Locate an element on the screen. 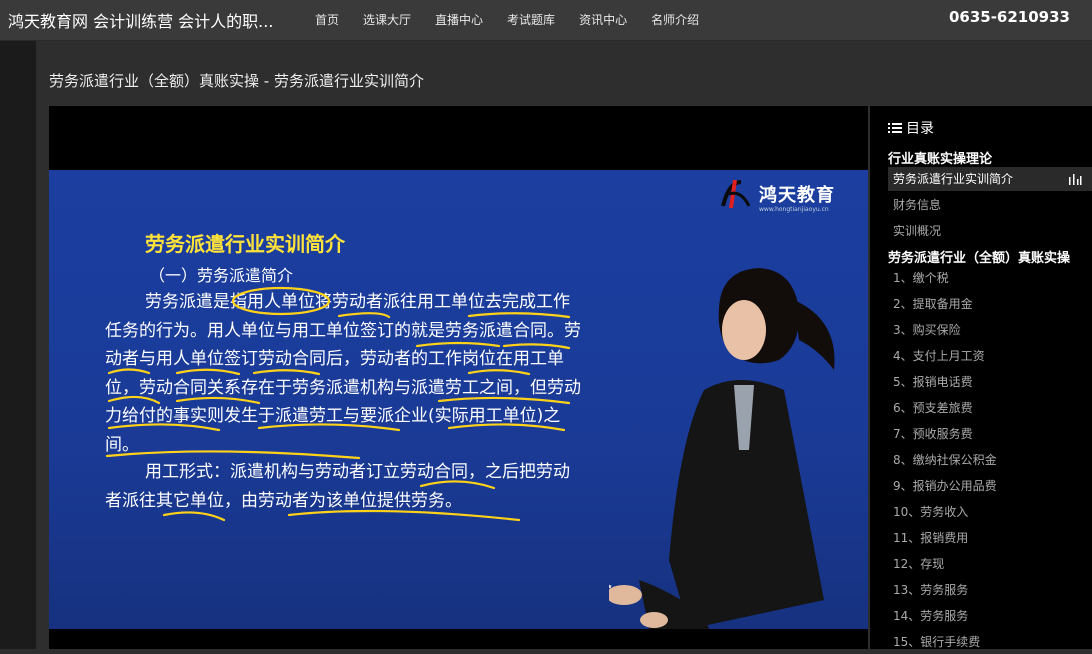  toc-item: 财务信息 is located at coordinates (990, 205).